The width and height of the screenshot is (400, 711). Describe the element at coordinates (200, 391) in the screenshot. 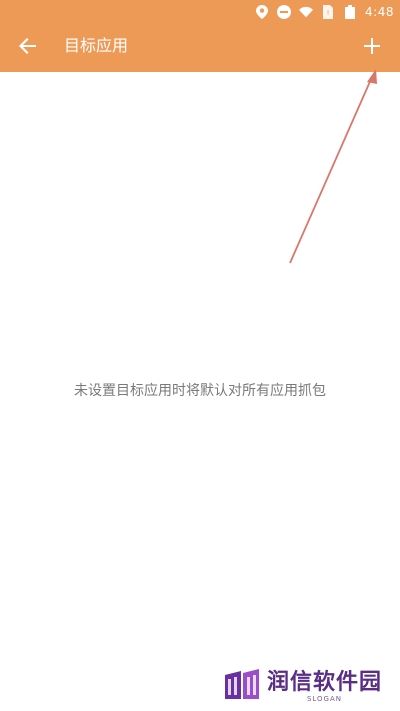

I see `empty-state-message: 未设置目标应用时将默认对所有应用抓包` at that location.